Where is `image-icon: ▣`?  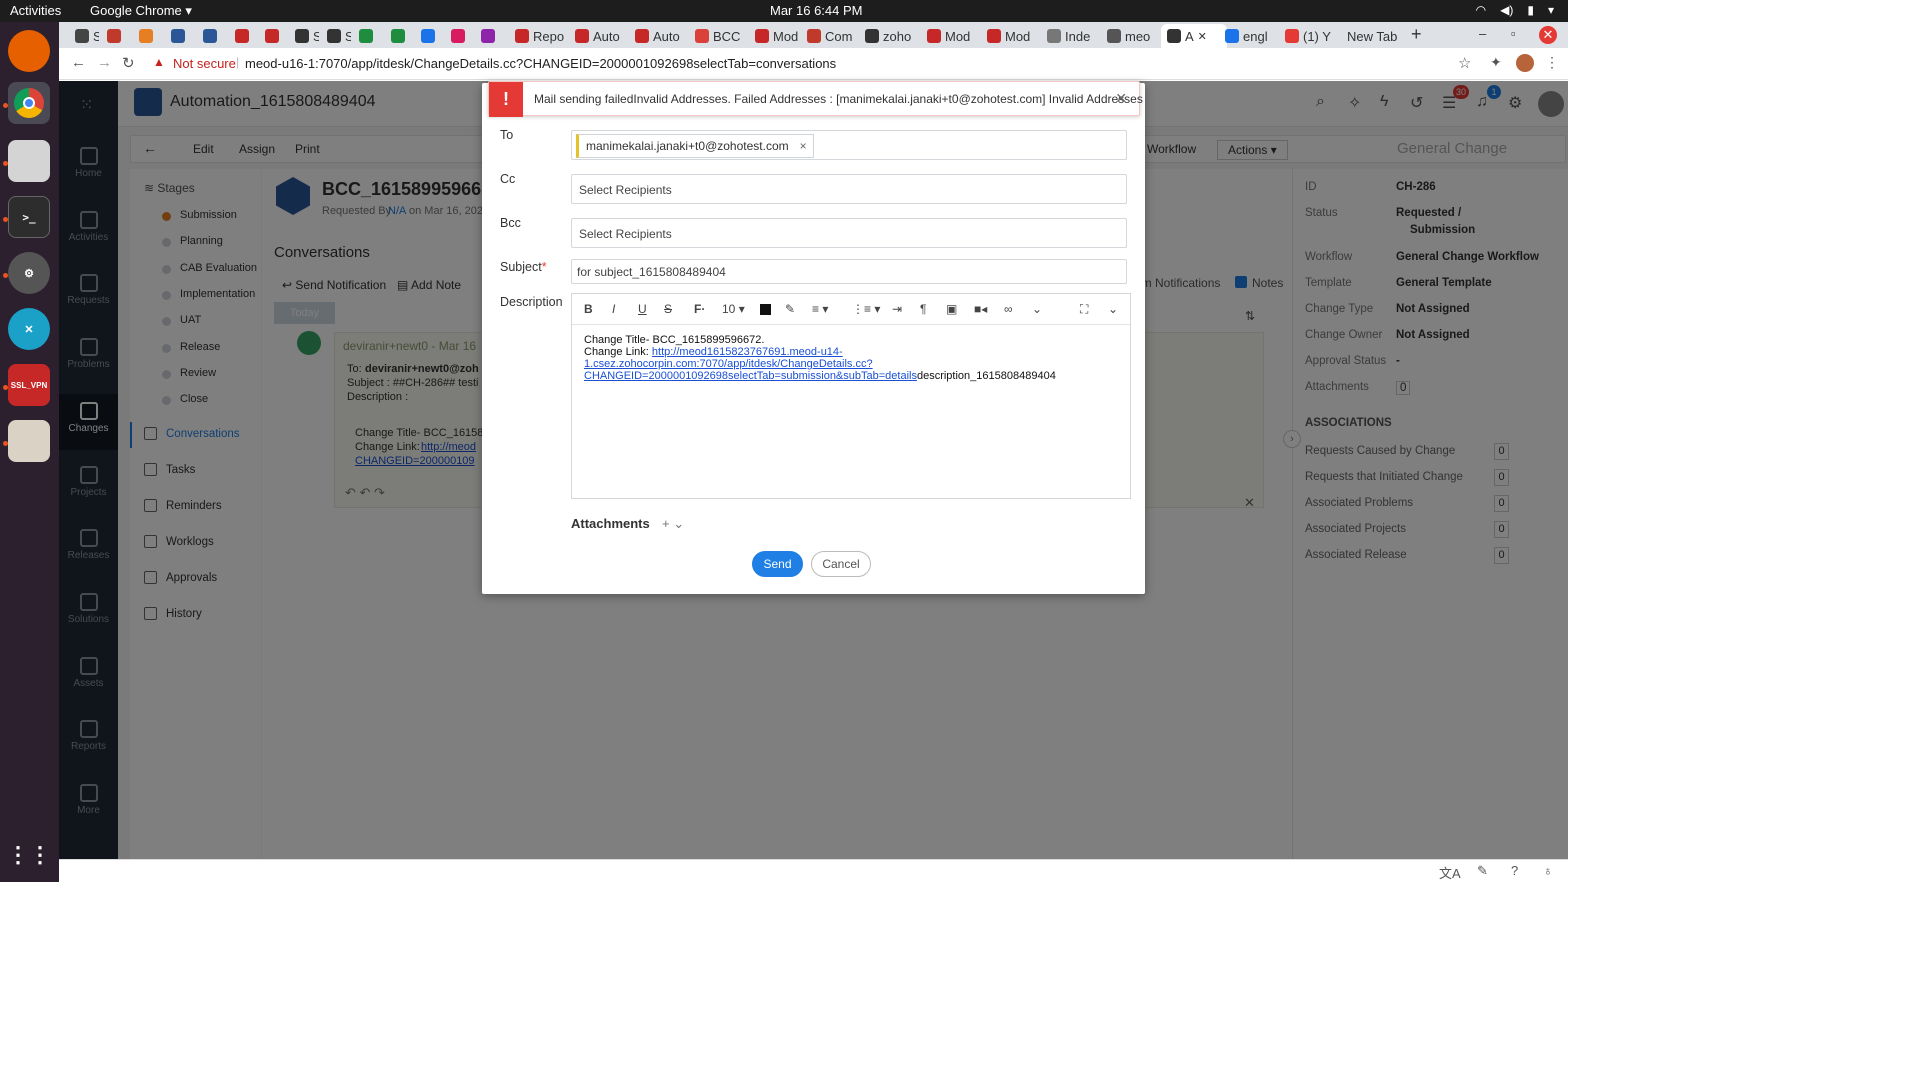
image-icon: ▣ is located at coordinates (951, 309).